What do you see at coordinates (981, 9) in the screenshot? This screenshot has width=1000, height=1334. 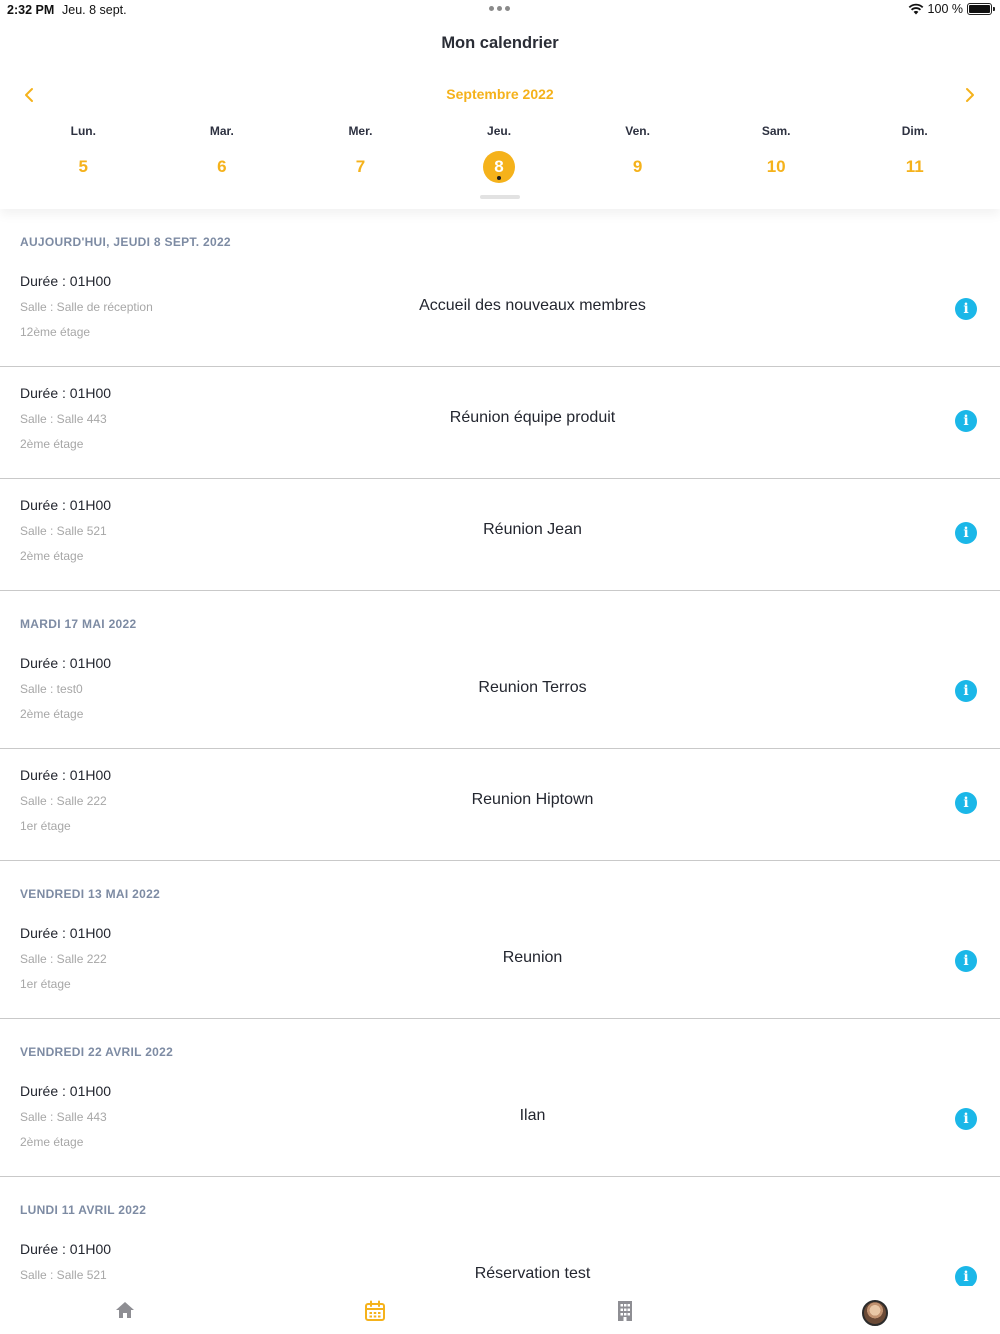 I see `battery-icon` at bounding box center [981, 9].